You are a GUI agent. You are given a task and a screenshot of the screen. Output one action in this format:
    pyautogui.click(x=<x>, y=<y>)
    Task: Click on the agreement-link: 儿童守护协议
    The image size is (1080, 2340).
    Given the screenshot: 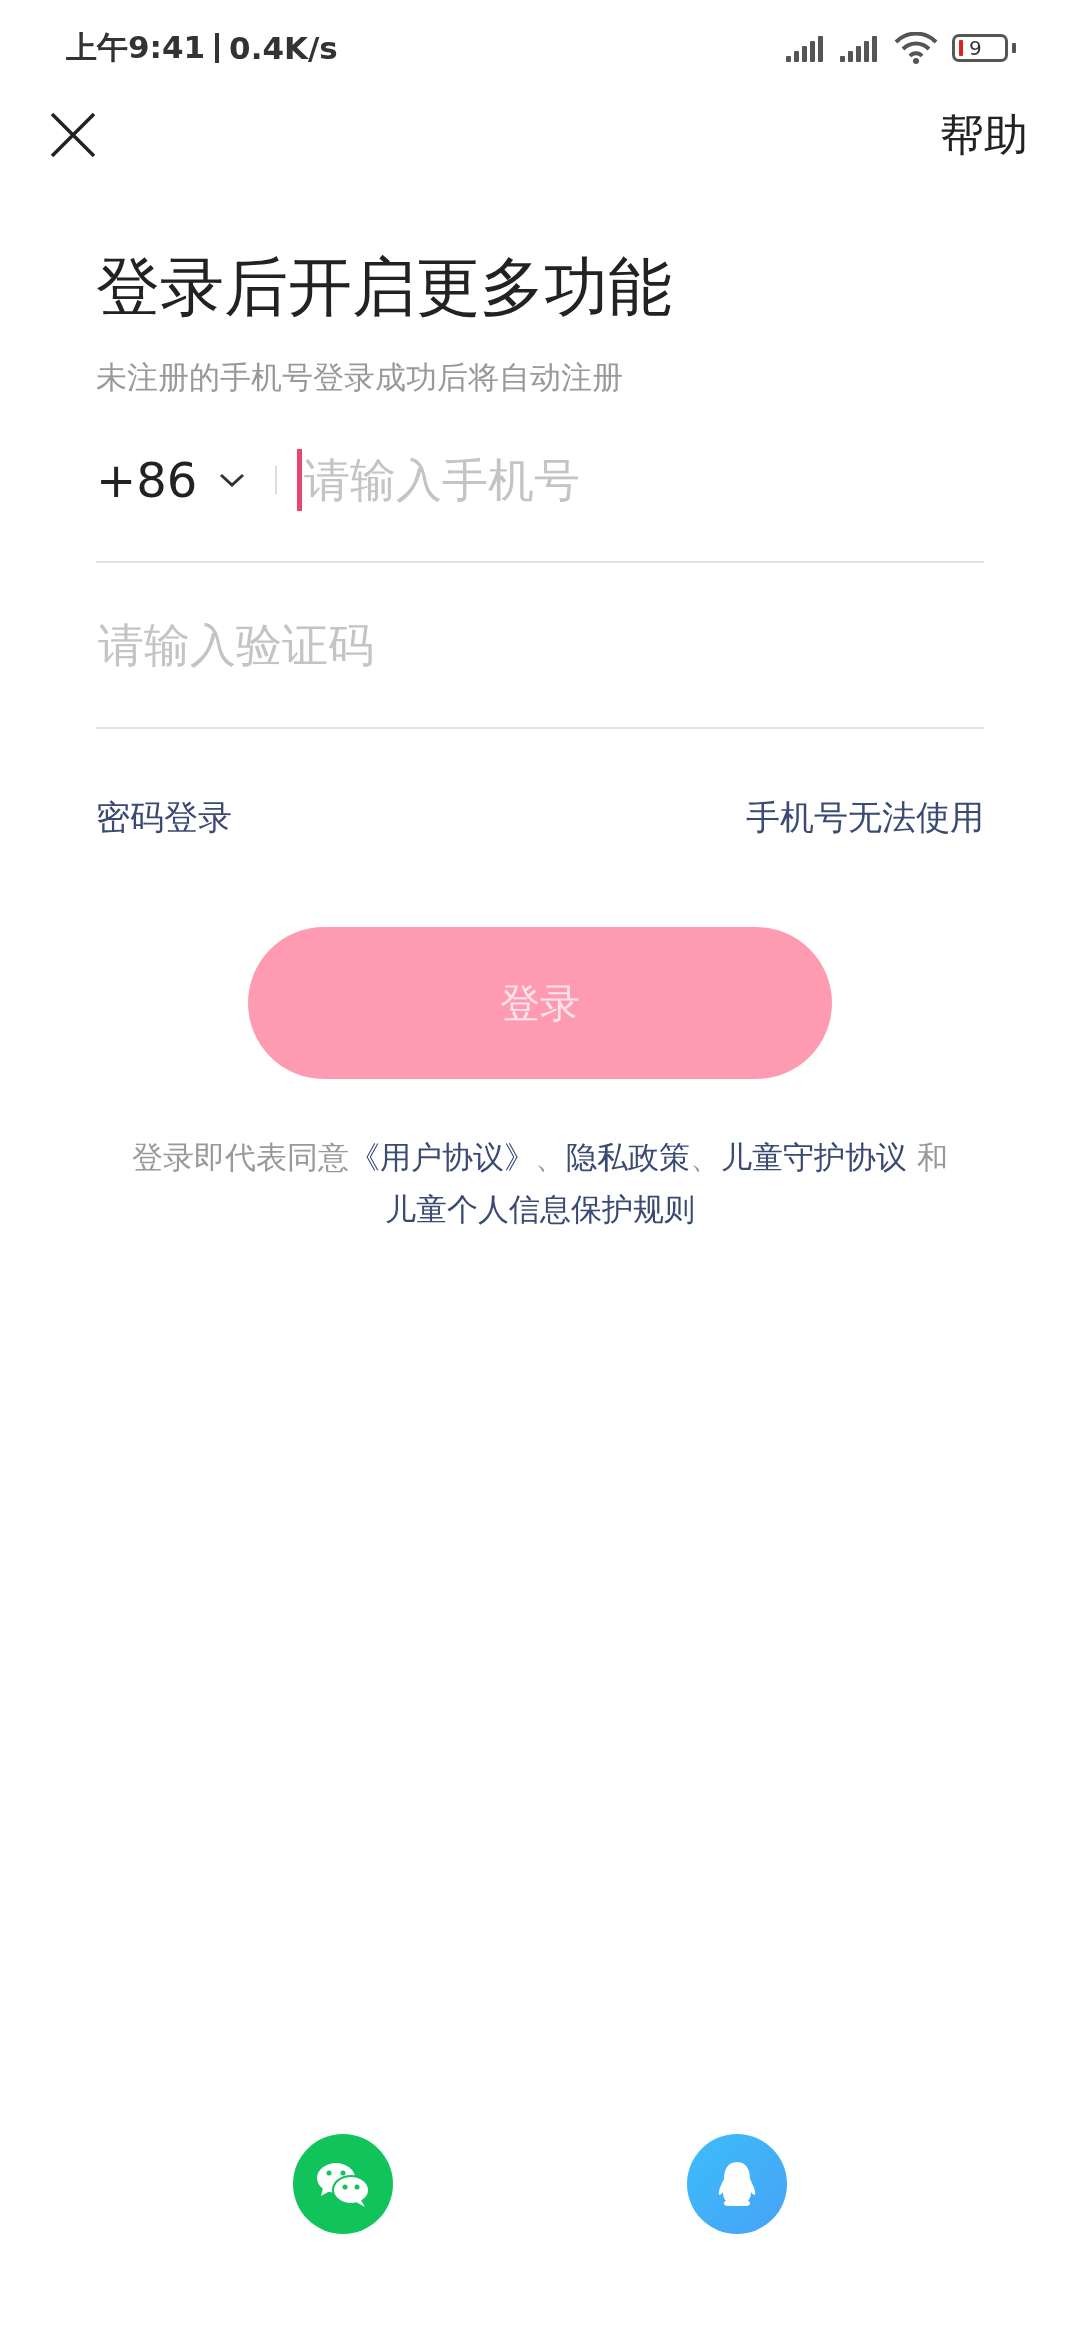 What is the action you would take?
    pyautogui.click(x=814, y=1157)
    